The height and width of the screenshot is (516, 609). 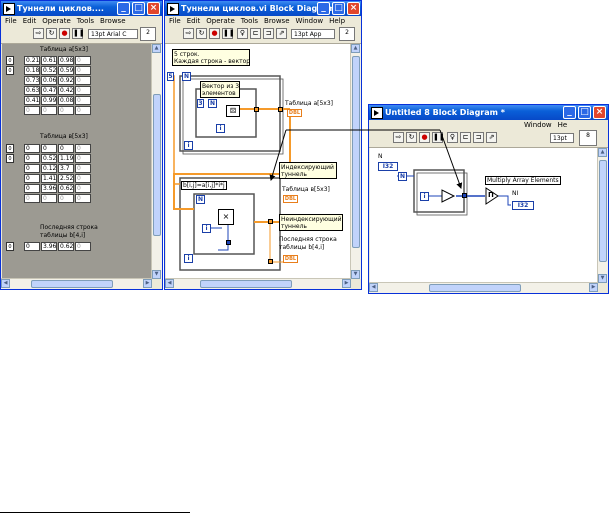 What do you see at coordinates (290, 259) in the screenshot?
I see `last-row-indicator: DBL` at bounding box center [290, 259].